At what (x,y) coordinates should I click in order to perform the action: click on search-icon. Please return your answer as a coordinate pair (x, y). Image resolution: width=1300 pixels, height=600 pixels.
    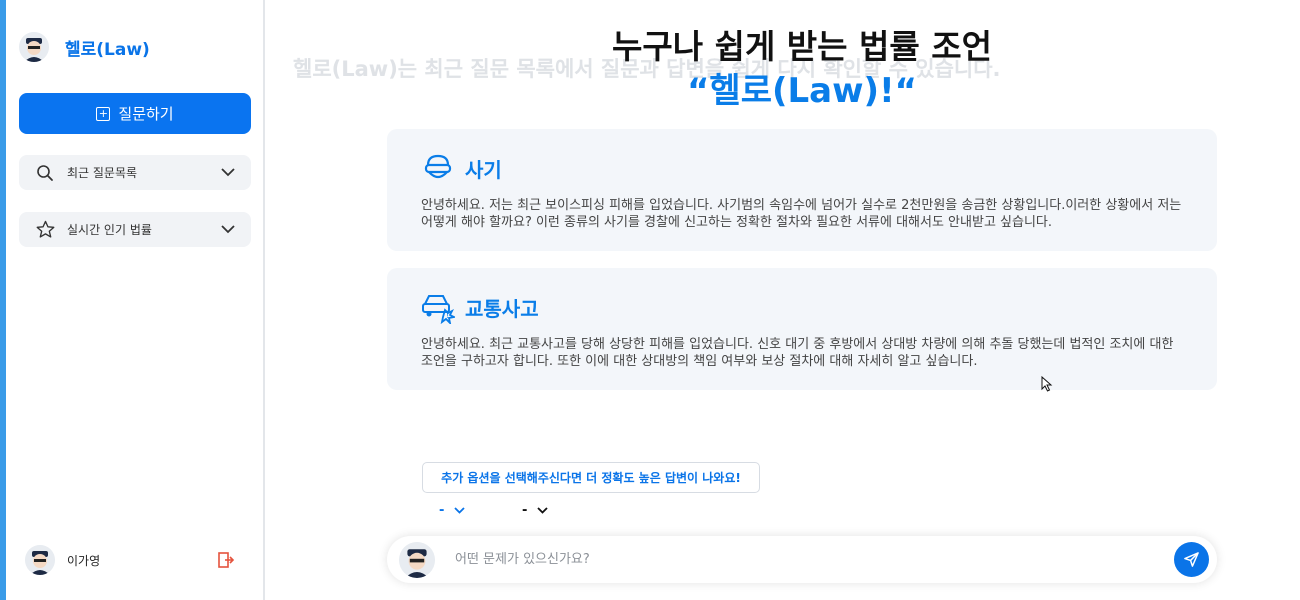
    Looking at the image, I should click on (45, 173).